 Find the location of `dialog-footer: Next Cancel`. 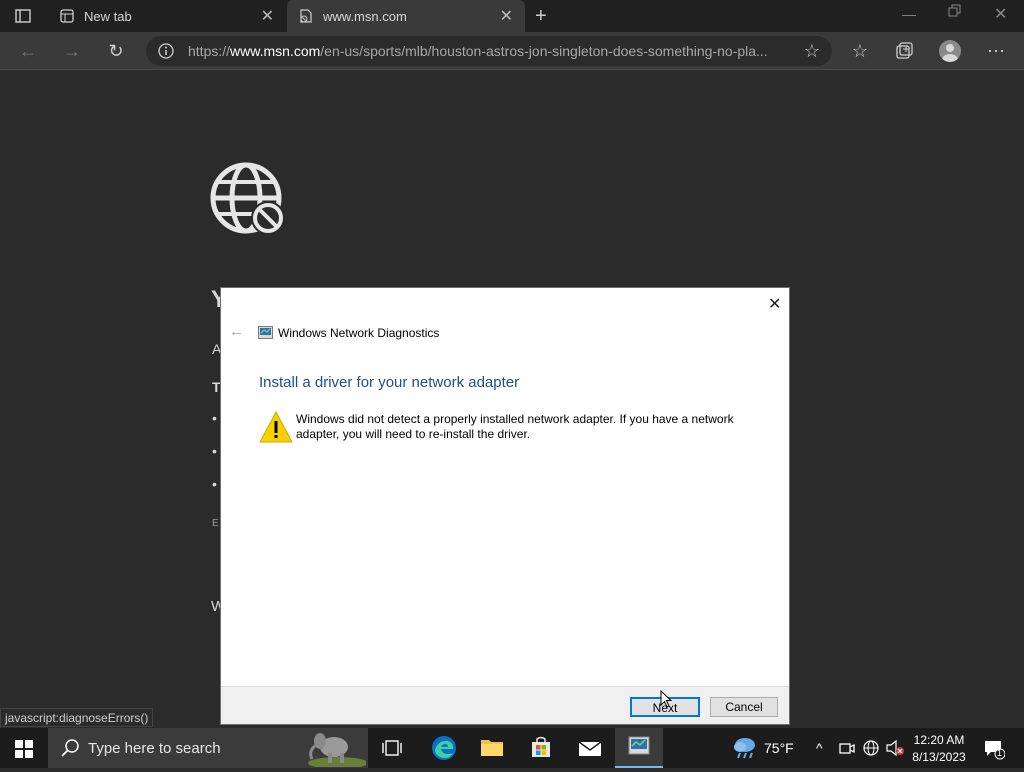

dialog-footer: Next Cancel is located at coordinates (505, 705).